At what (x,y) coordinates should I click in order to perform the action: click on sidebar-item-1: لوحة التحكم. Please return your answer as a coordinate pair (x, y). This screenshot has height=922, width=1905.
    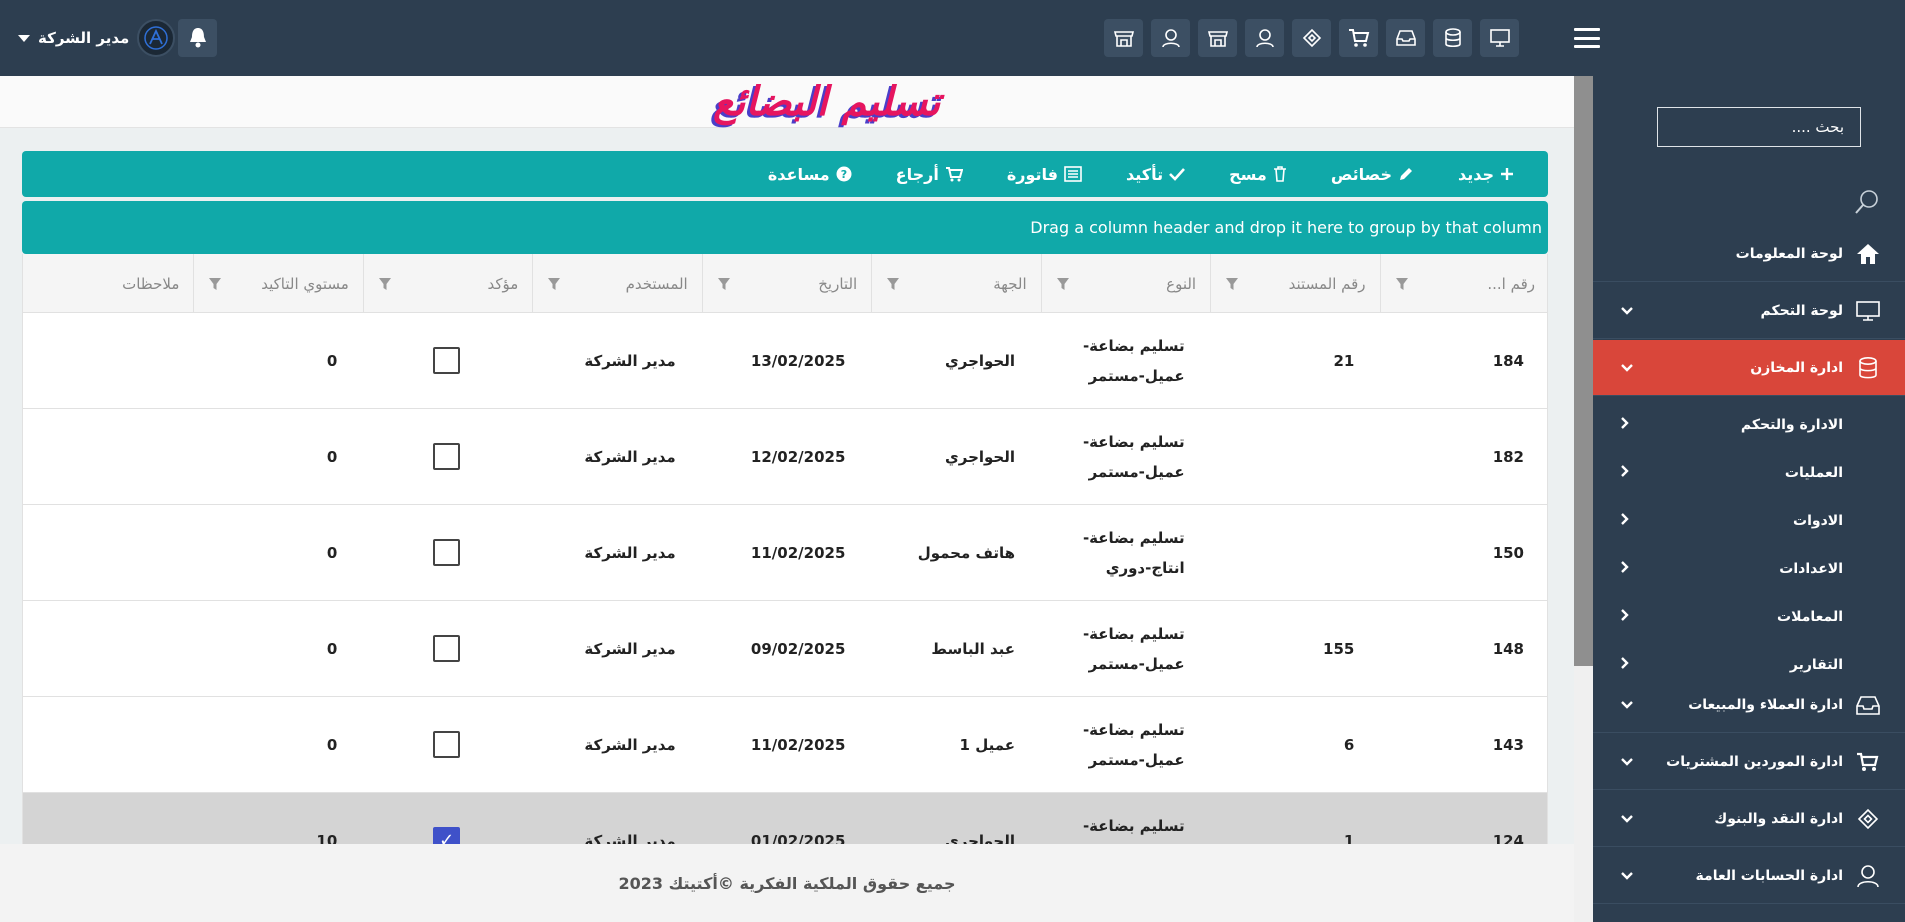
    Looking at the image, I should click on (1749, 311).